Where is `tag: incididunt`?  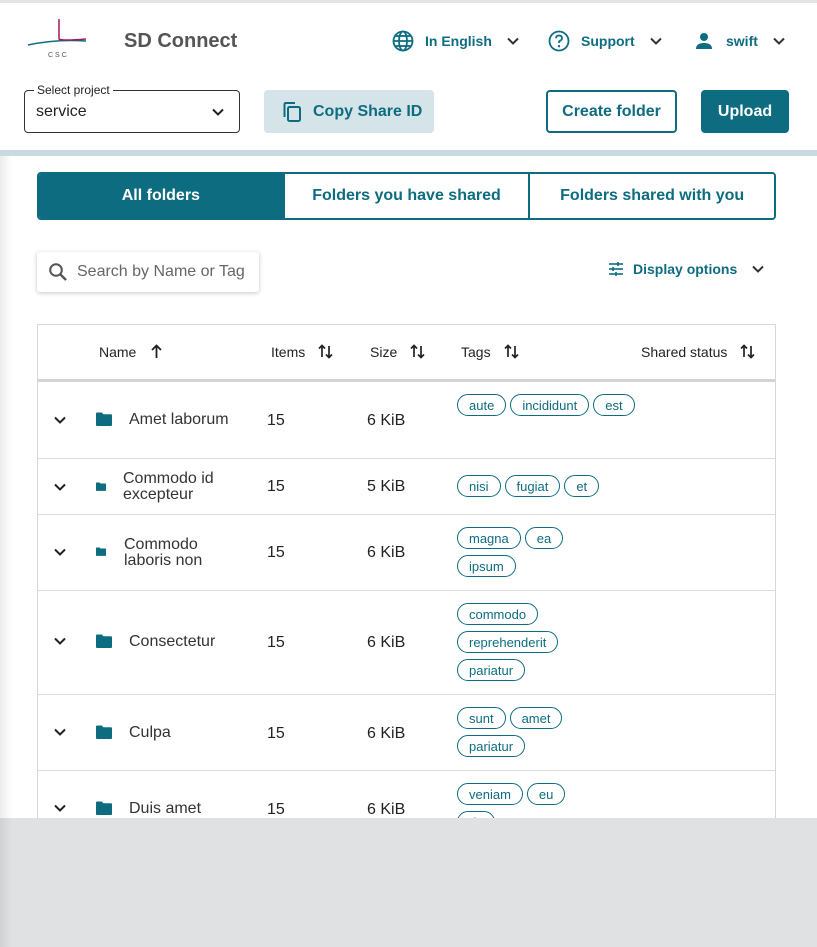
tag: incididunt is located at coordinates (550, 405).